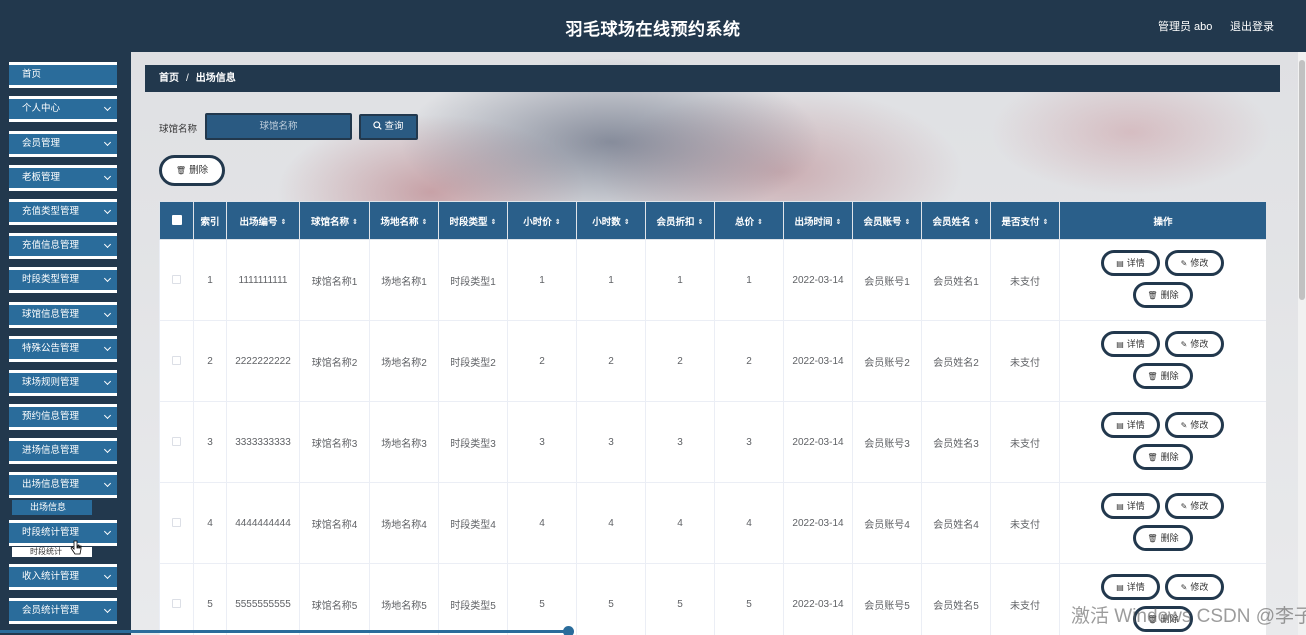  Describe the element at coordinates (63, 383) in the screenshot. I see `sidebar-item: 球场规则管理` at that location.